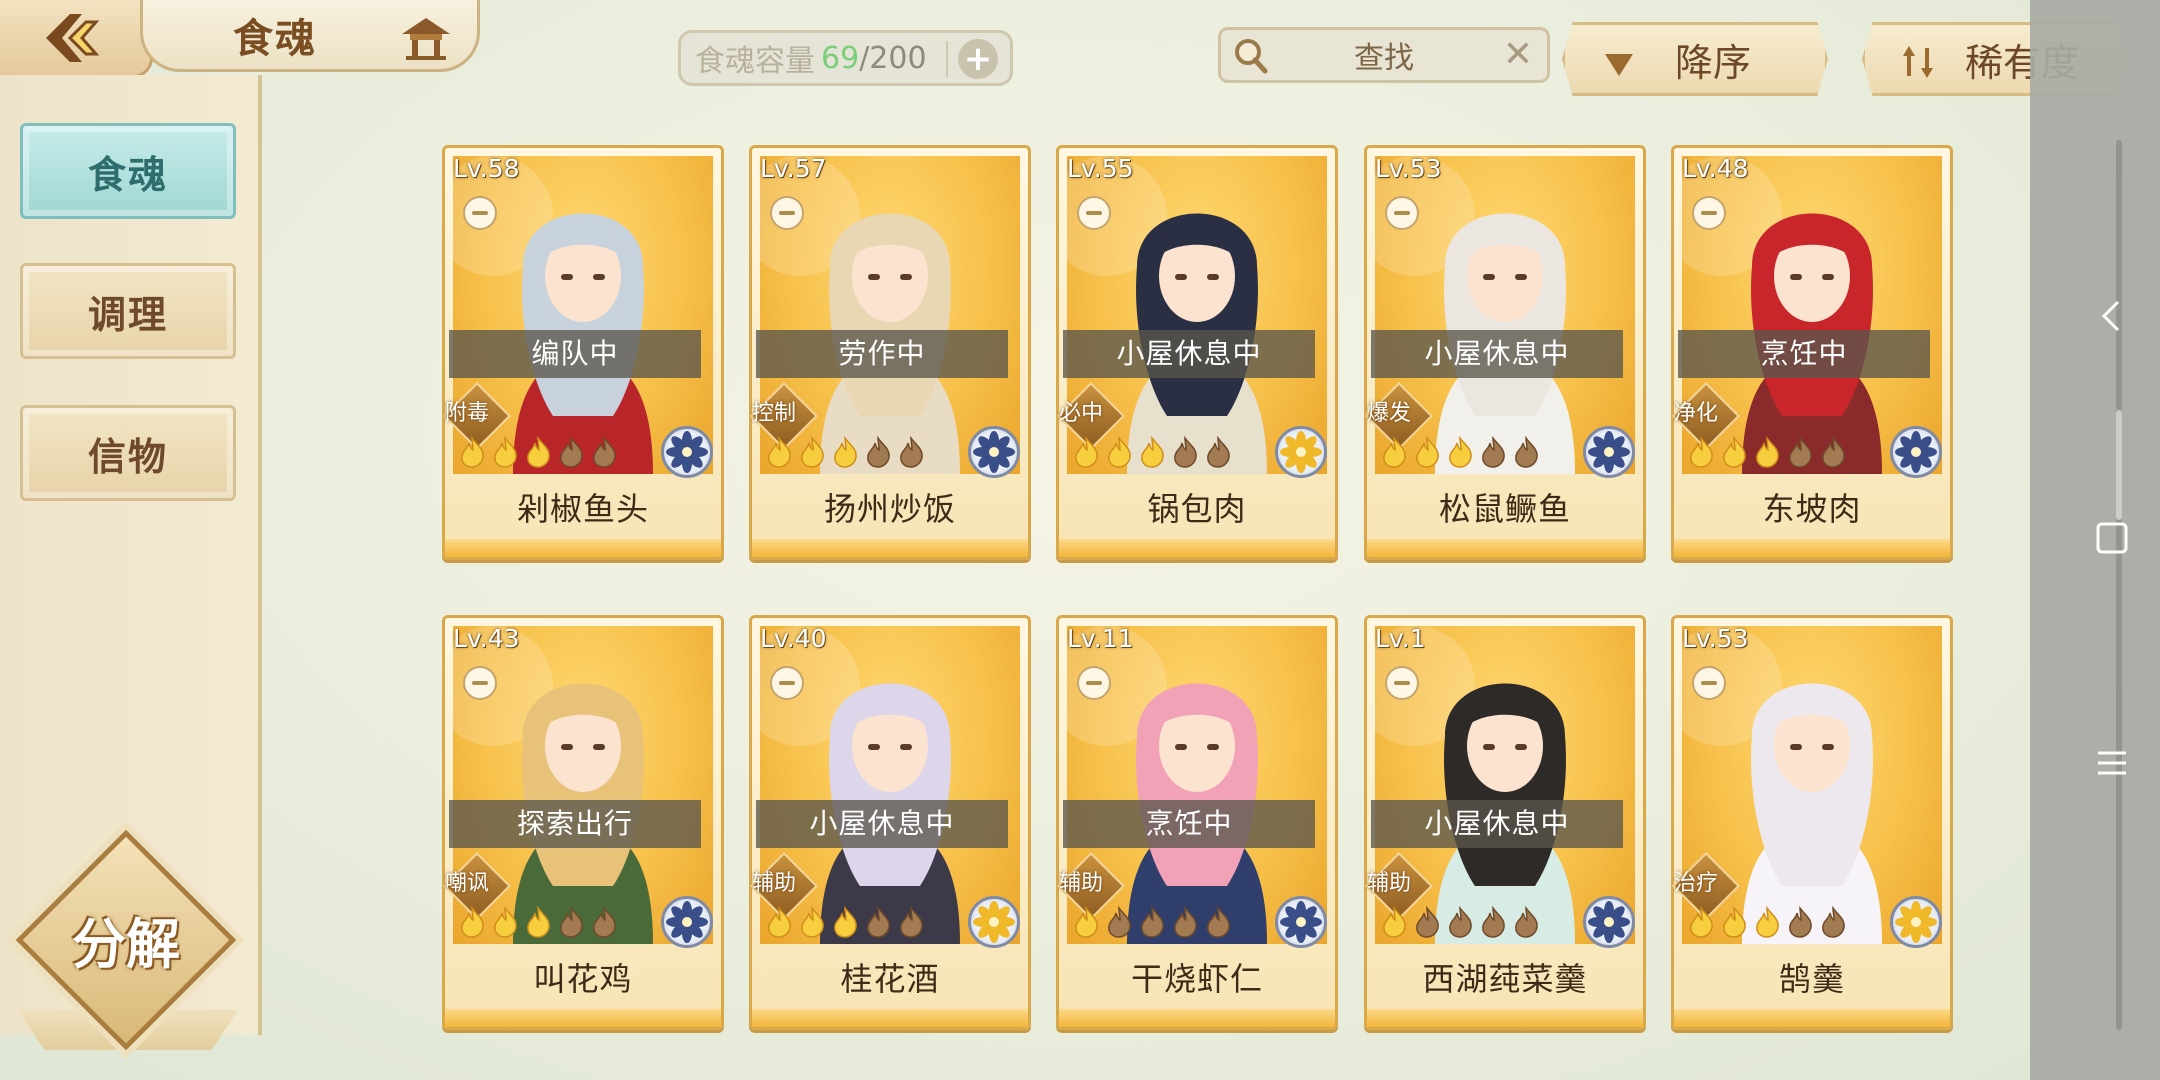 This screenshot has width=2160, height=1080. I want to click on top-bar: 食魂 食魂容量 69 / 200 + 查找 ✕ 降序 稀有度, so click(1063, 48).